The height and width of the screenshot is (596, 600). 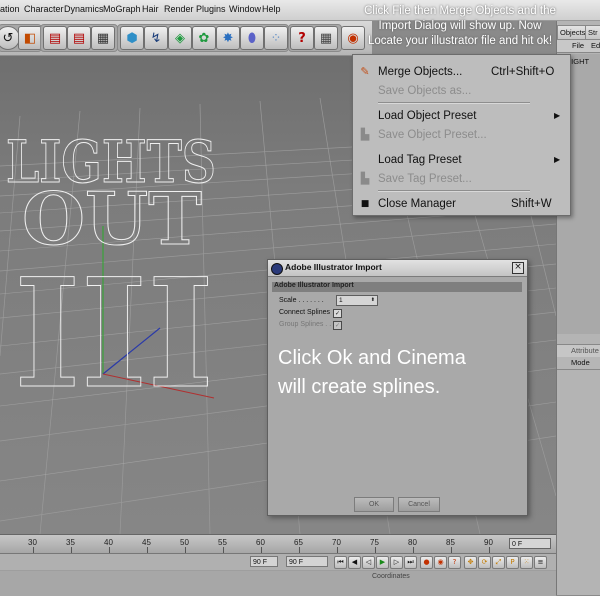 What do you see at coordinates (156, 38) in the screenshot?
I see `spline-pen-icon: ↯` at bounding box center [156, 38].